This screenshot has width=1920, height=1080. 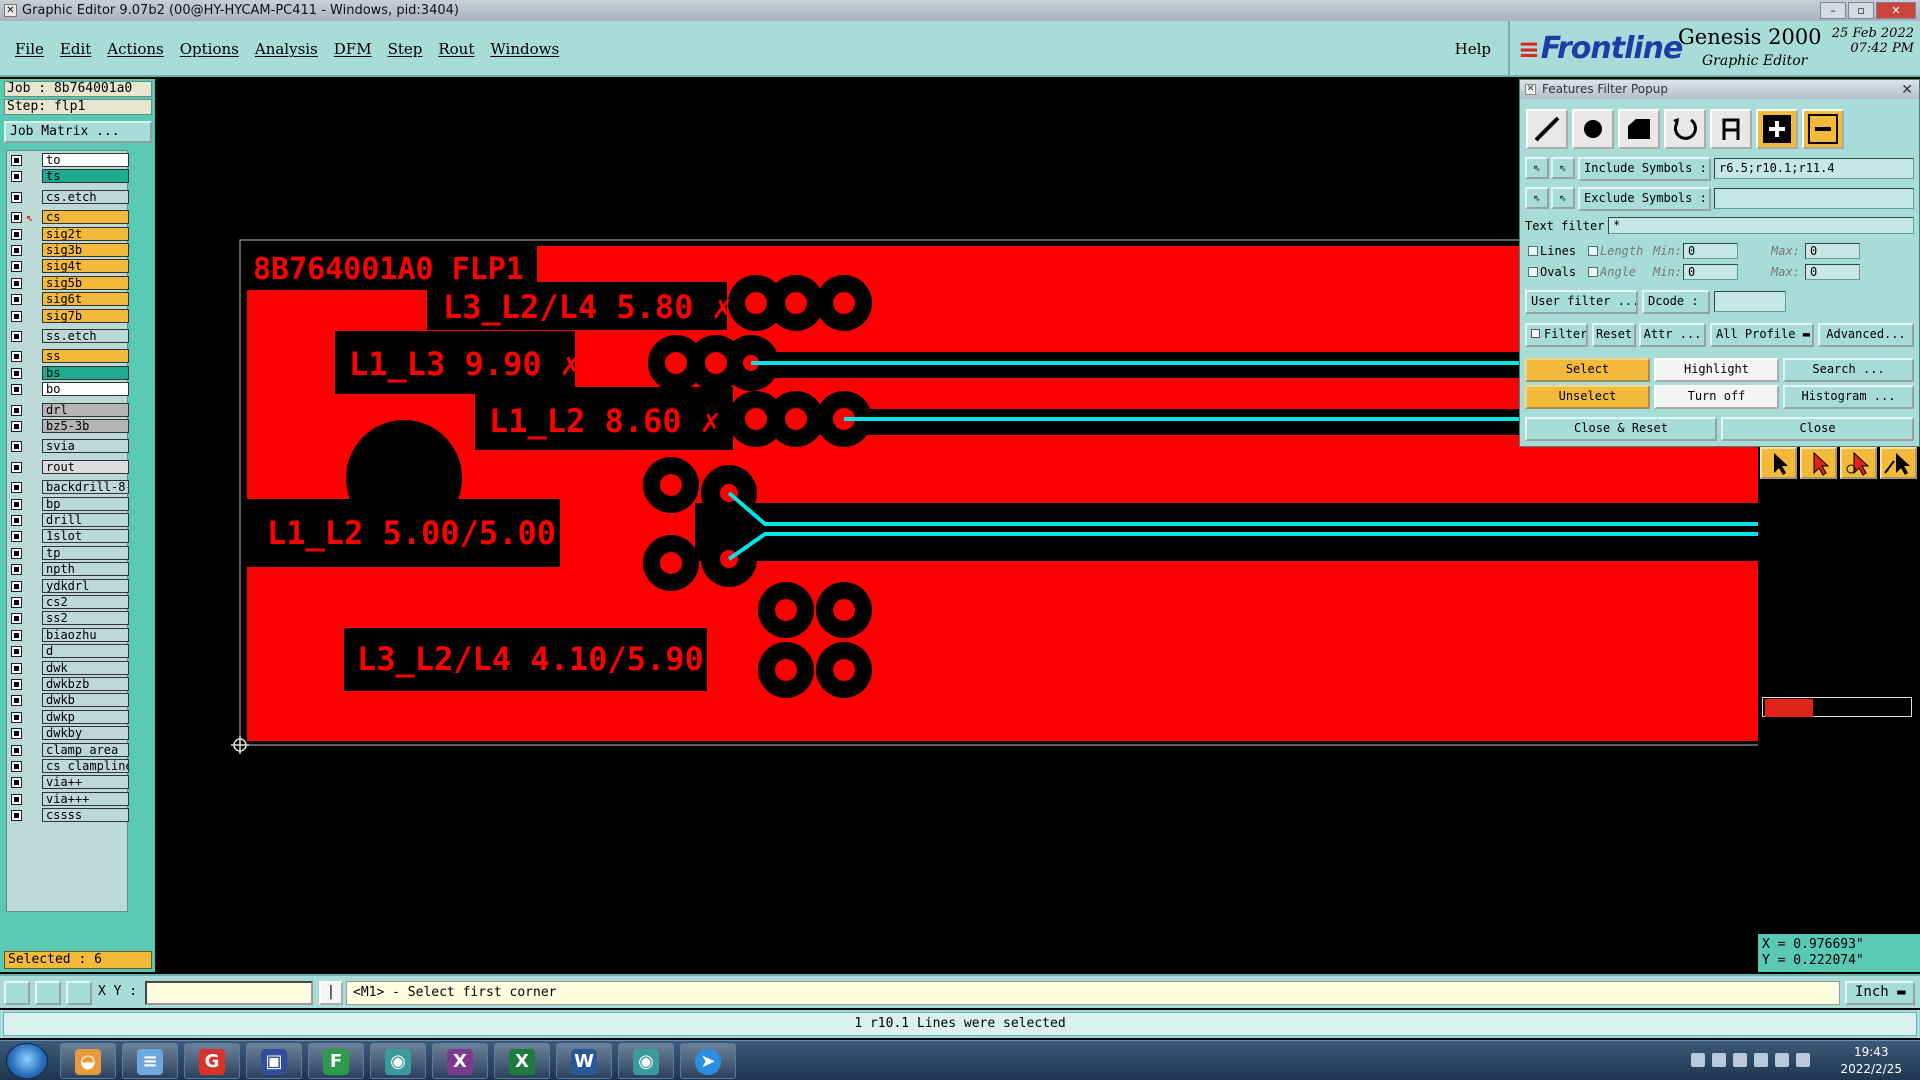 What do you see at coordinates (85, 176) in the screenshot?
I see `layer-name: ts` at bounding box center [85, 176].